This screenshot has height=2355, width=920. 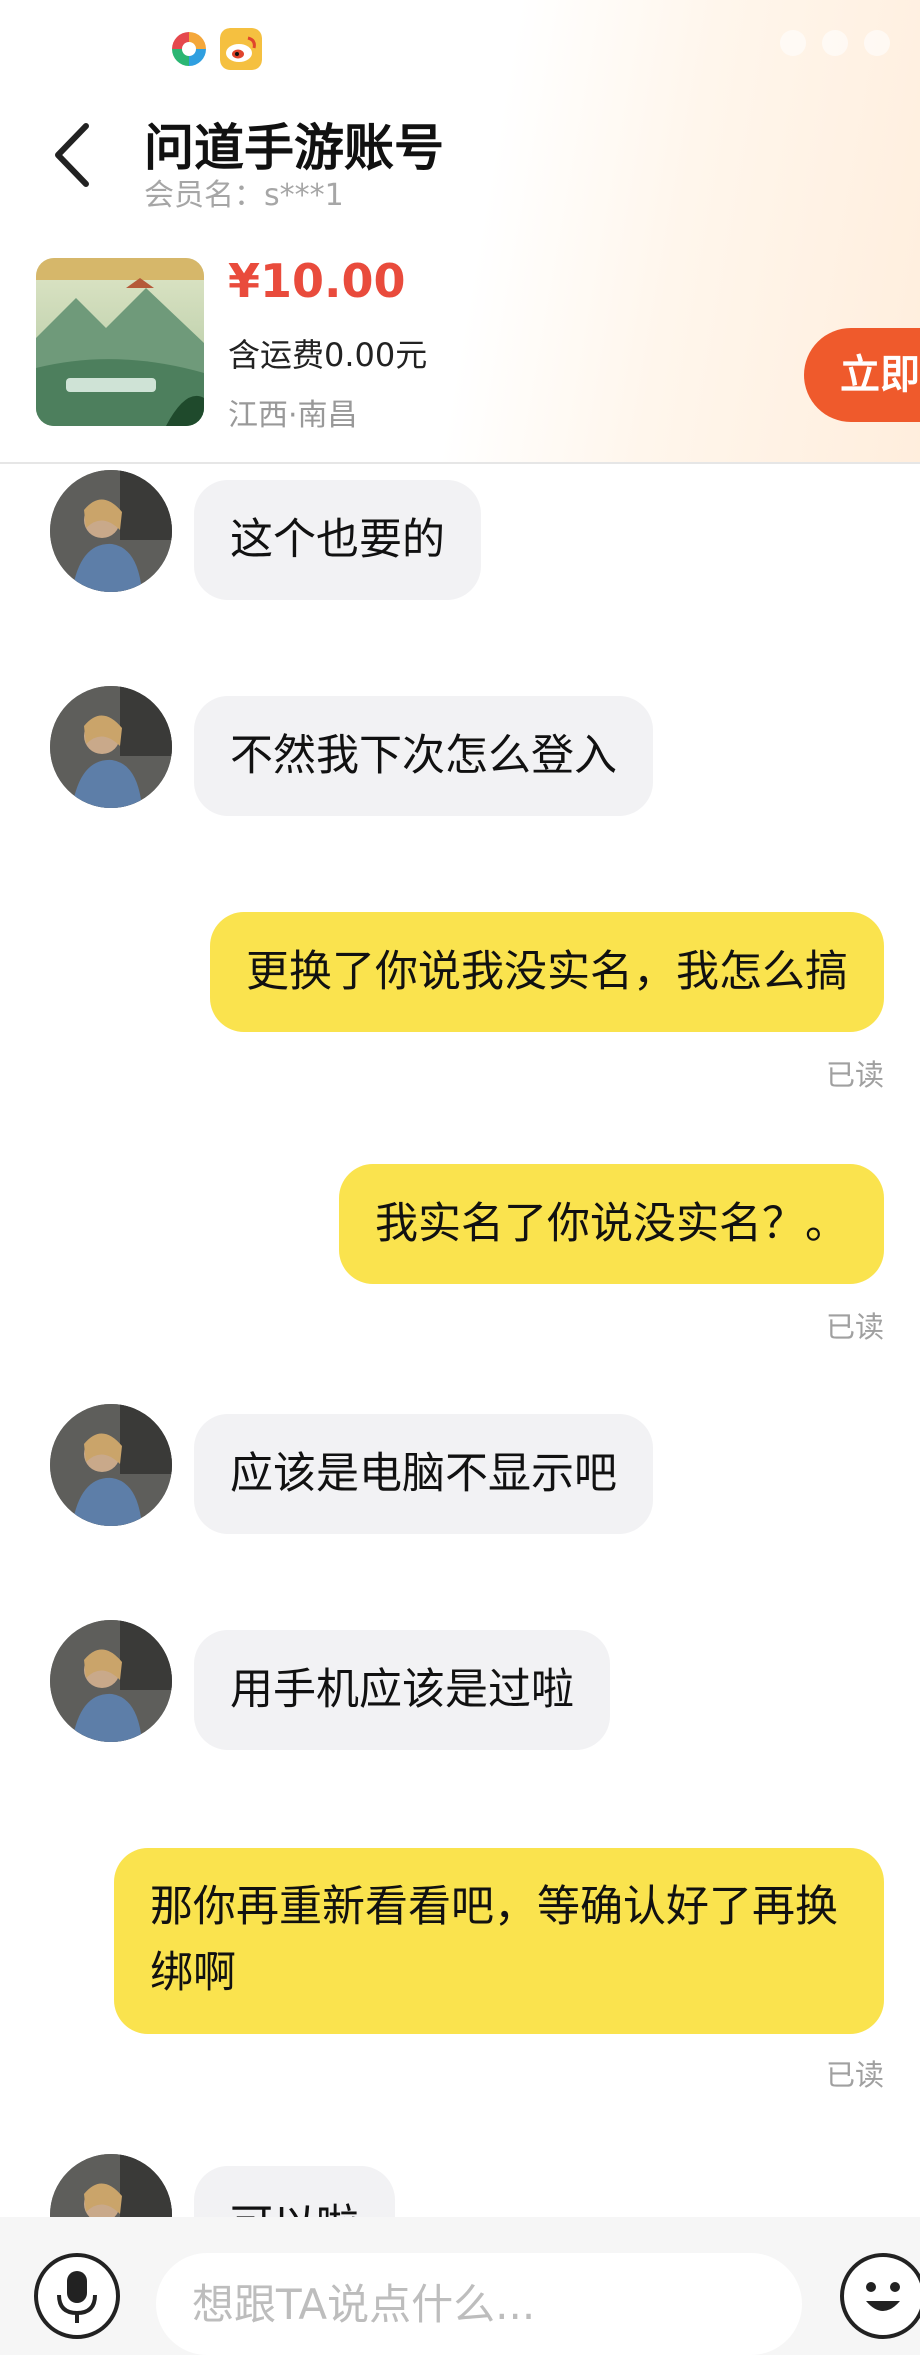 What do you see at coordinates (241, 49) in the screenshot?
I see `weibo-icon` at bounding box center [241, 49].